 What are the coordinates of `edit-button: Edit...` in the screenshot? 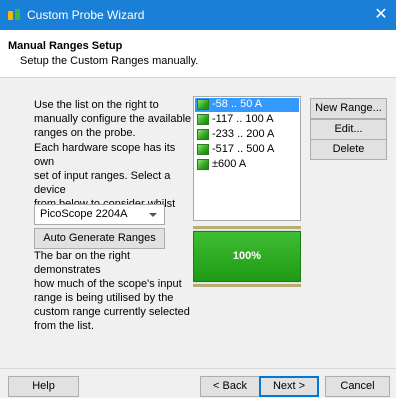 It's located at (348, 129).